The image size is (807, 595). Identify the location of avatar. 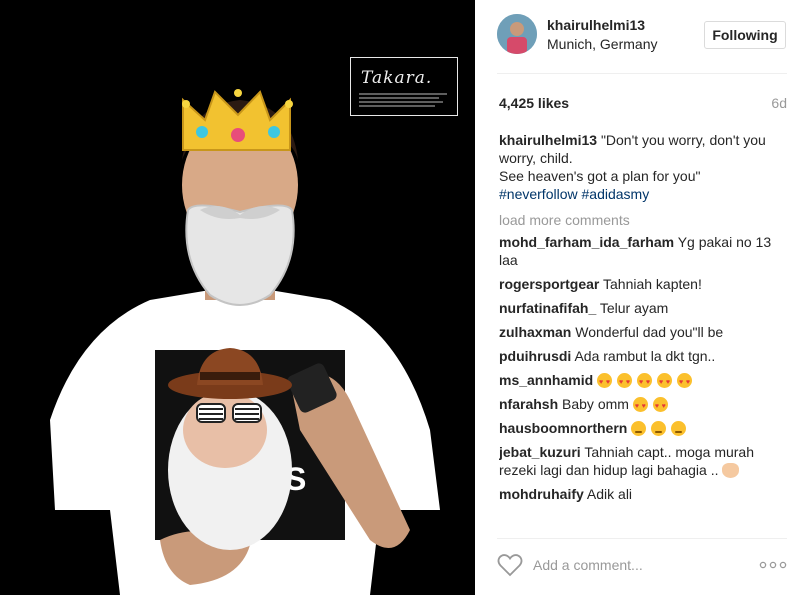
(517, 34).